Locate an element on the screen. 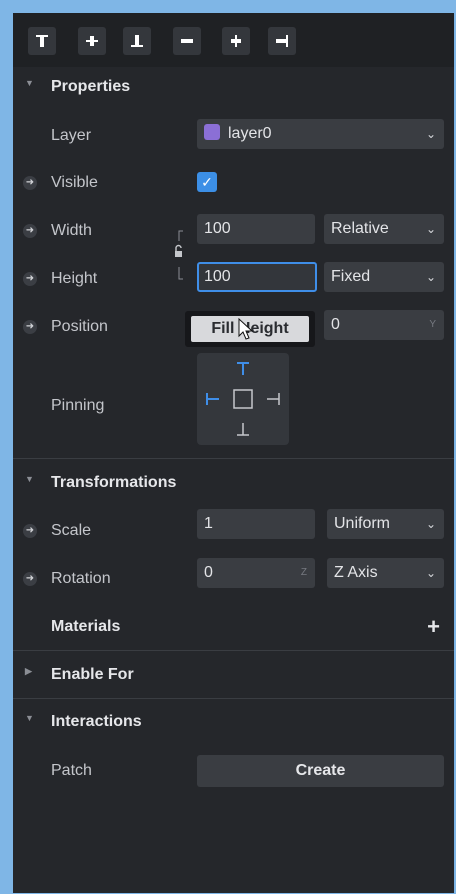 The width and height of the screenshot is (456, 894). align-vertical-center-button is located at coordinates (92, 41).